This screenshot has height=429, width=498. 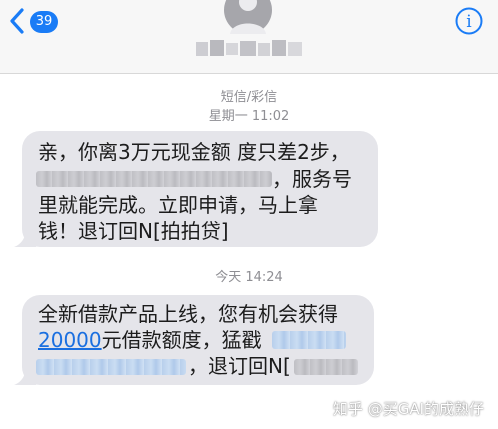 What do you see at coordinates (44, 22) in the screenshot?
I see `unread-count-badge: 39` at bounding box center [44, 22].